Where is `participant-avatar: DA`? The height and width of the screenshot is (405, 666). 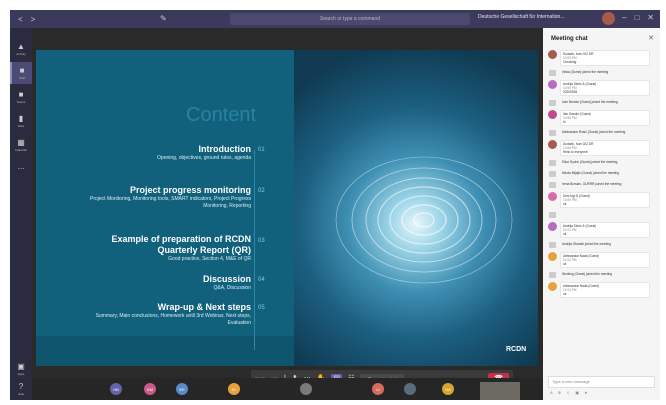
participant-avatar: DA is located at coordinates (448, 389).